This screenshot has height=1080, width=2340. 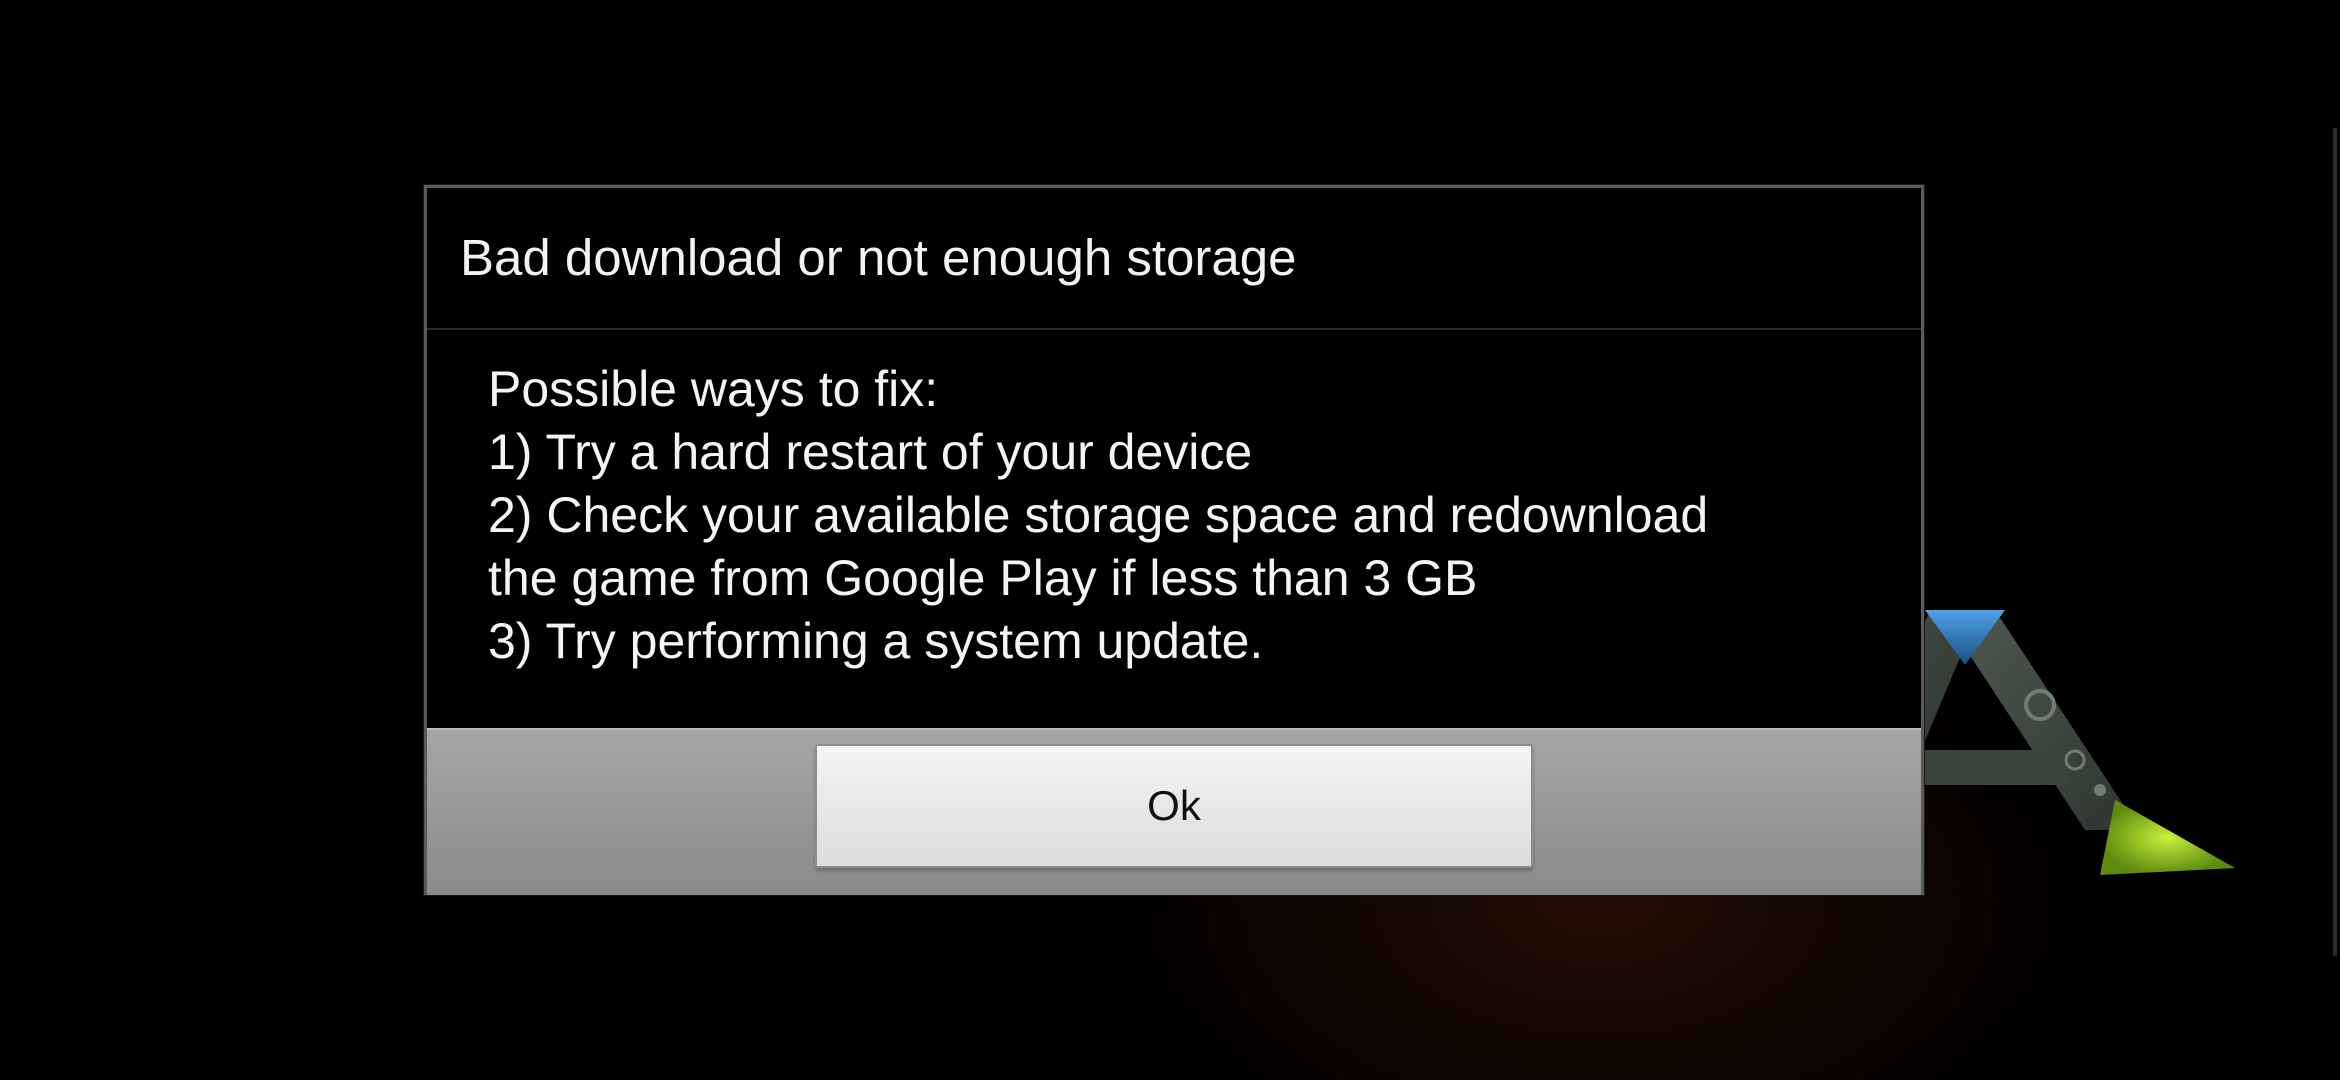 What do you see at coordinates (1174, 329) in the screenshot?
I see `title-divider` at bounding box center [1174, 329].